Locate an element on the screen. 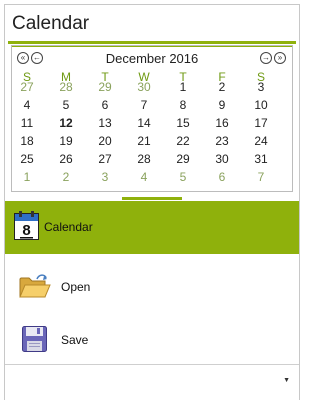  day-cell: 7 is located at coordinates (144, 105).